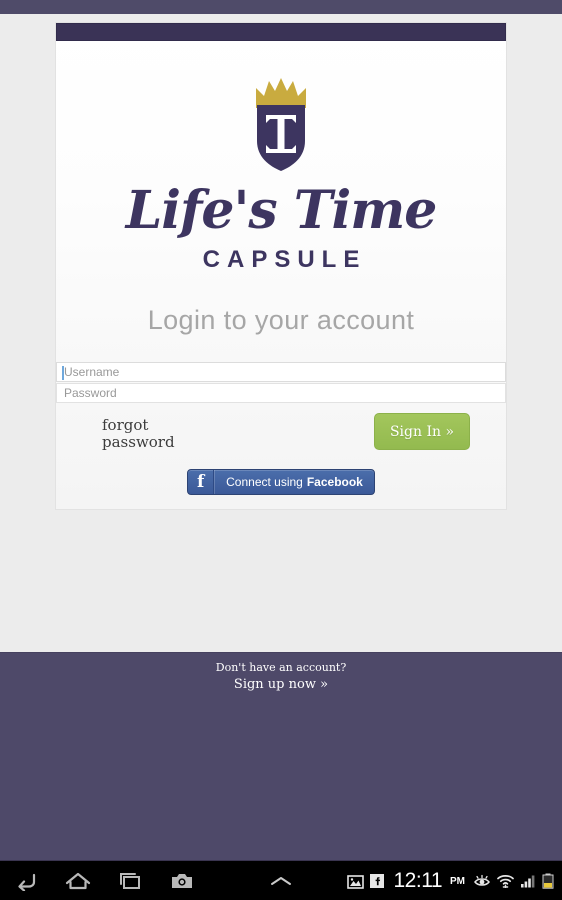 The width and height of the screenshot is (562, 900). I want to click on back-button, so click(26, 880).